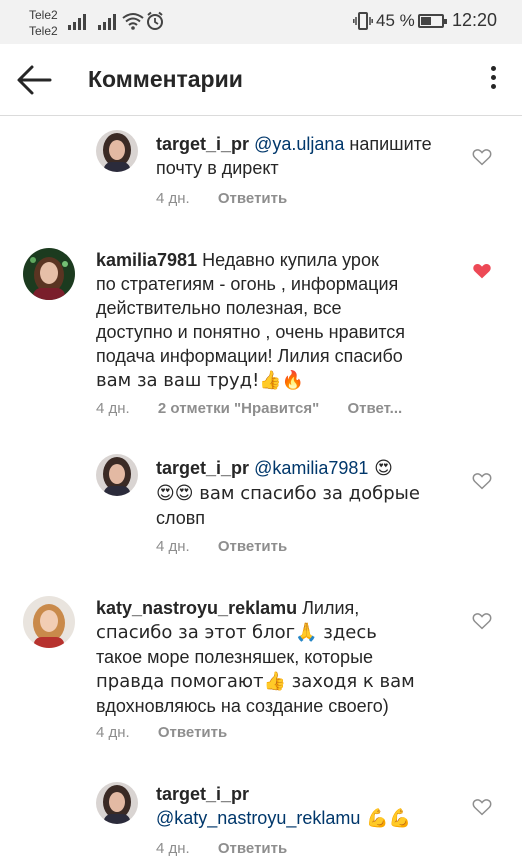 This screenshot has width=522, height=868. I want to click on comment-username: katy_nastroyu_reklamu, so click(196, 608).